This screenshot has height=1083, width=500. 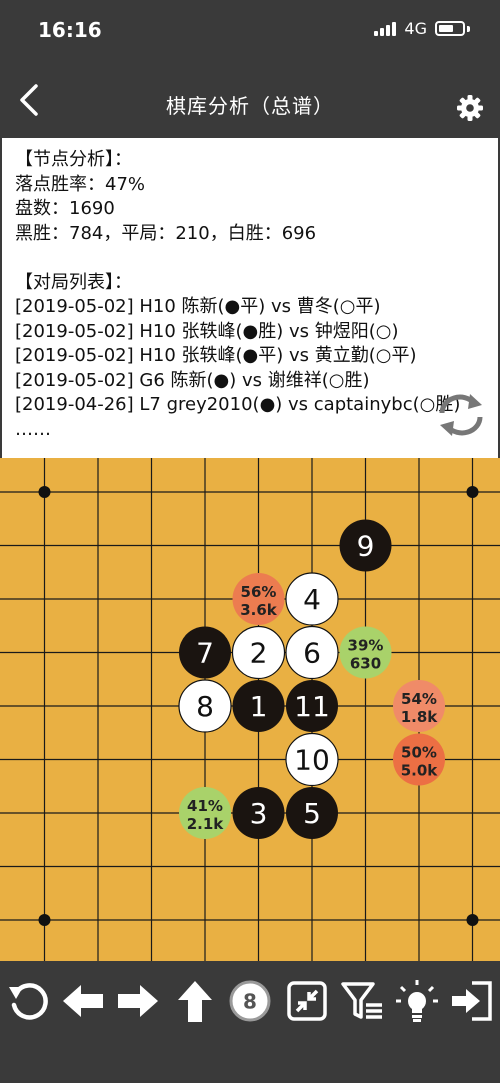 What do you see at coordinates (259, 610) in the screenshot?
I see `candidate-game-count: 3.6k` at bounding box center [259, 610].